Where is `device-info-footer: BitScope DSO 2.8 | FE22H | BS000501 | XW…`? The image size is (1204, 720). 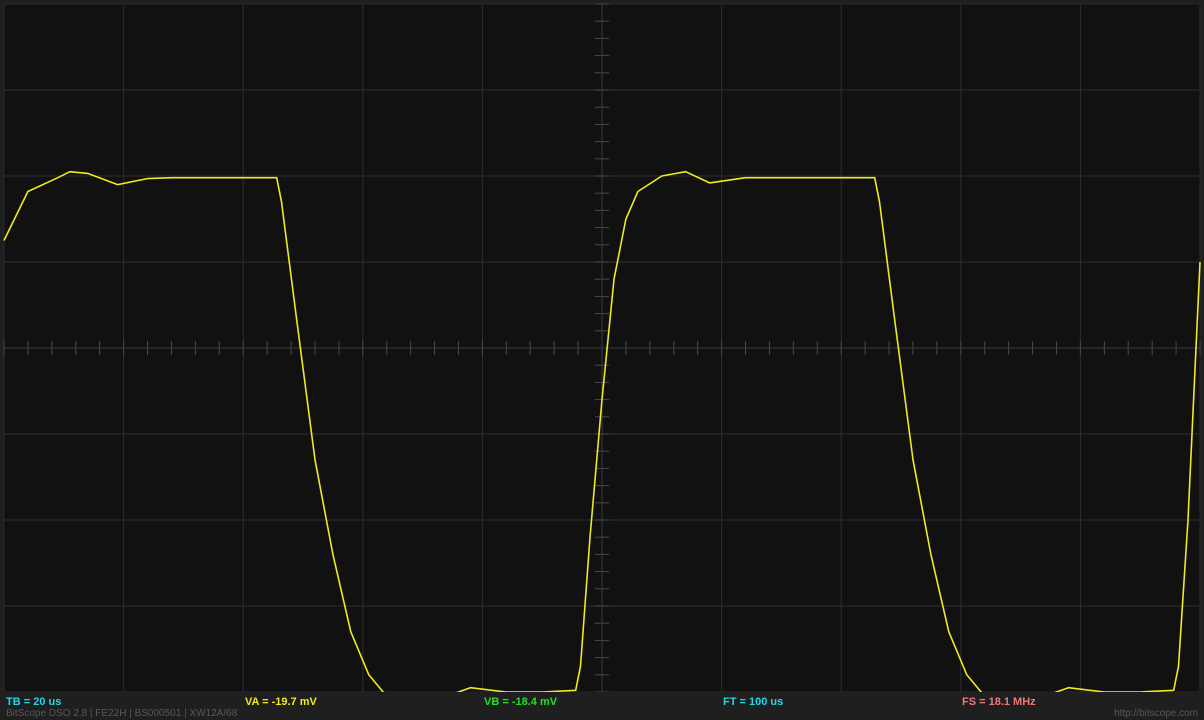 device-info-footer: BitScope DSO 2.8 | FE22H | BS000501 | XW… is located at coordinates (122, 713).